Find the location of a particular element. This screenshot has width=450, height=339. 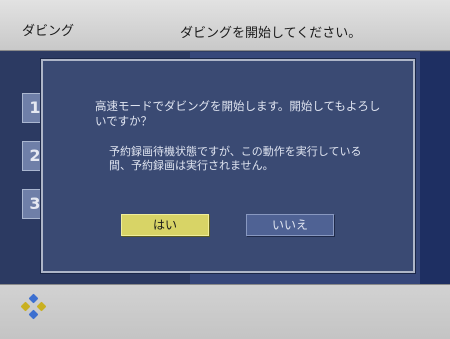

dialog-message: 高速モードでダビングを開始します。開始してもよろしいですか？ is located at coordinates (238, 113).